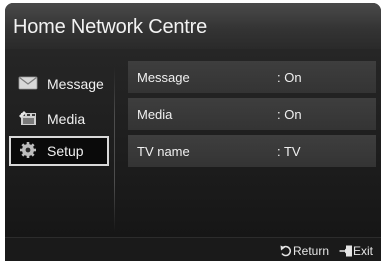 Image resolution: width=385 pixels, height=261 pixels. What do you see at coordinates (28, 150) in the screenshot?
I see `gear-icon` at bounding box center [28, 150].